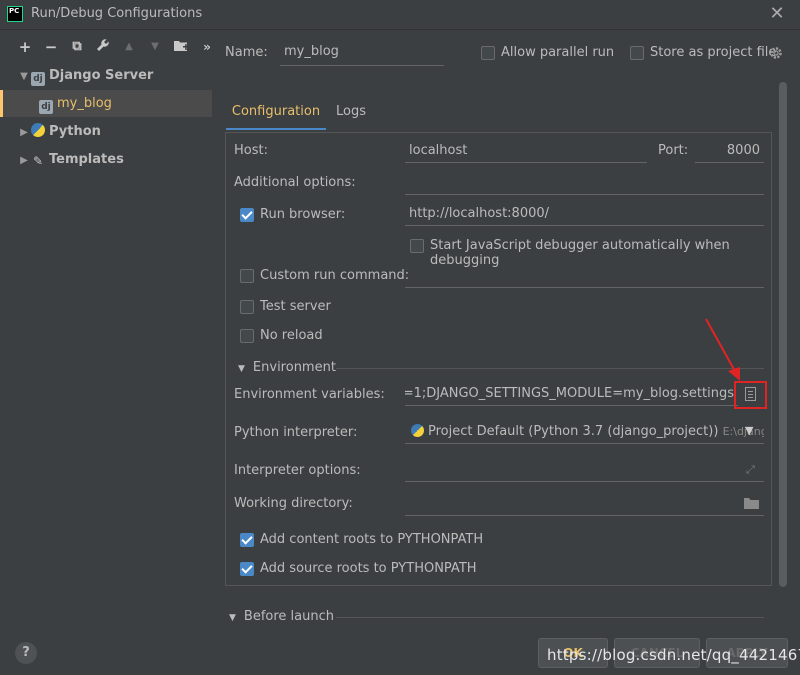  What do you see at coordinates (251, 150) in the screenshot?
I see `host-label: Host:` at bounding box center [251, 150].